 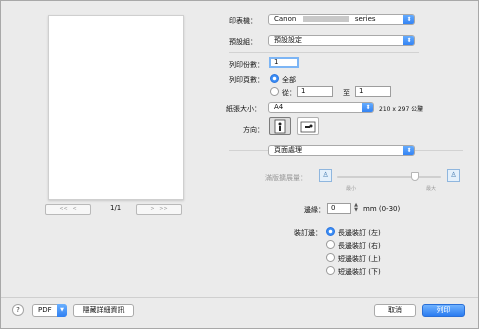 What do you see at coordinates (159, 209) in the screenshot?
I see `next-page-button: > >>` at bounding box center [159, 209].